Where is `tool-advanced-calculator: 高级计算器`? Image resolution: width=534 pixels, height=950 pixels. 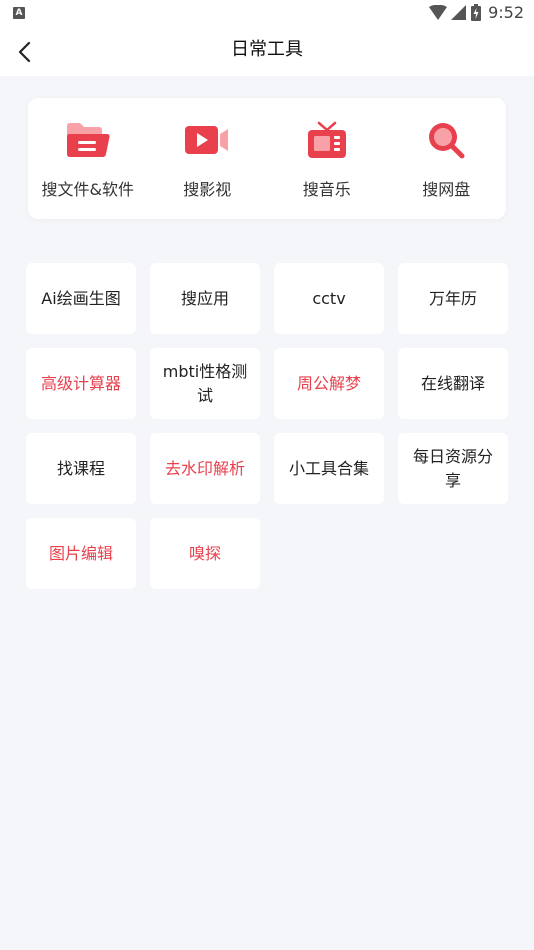
tool-advanced-calculator: 高级计算器 is located at coordinates (81, 383).